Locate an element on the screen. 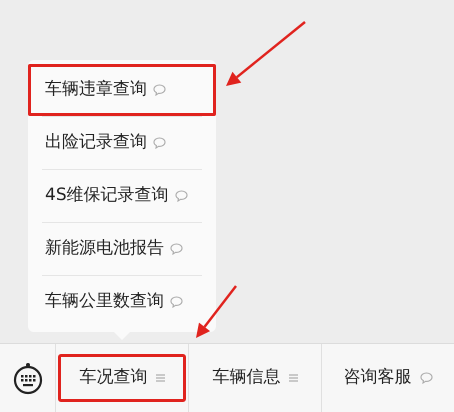 The height and width of the screenshot is (412, 454). keyboard-icon is located at coordinates (27, 378).